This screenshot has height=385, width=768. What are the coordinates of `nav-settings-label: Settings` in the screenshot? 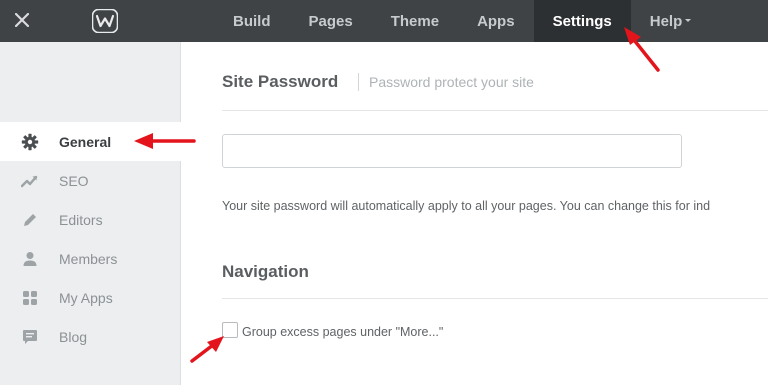 It's located at (582, 21).